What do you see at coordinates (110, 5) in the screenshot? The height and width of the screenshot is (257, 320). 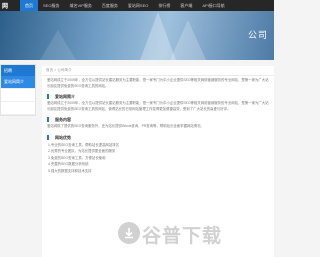 I see `nav-baidu: 百度服务` at bounding box center [110, 5].